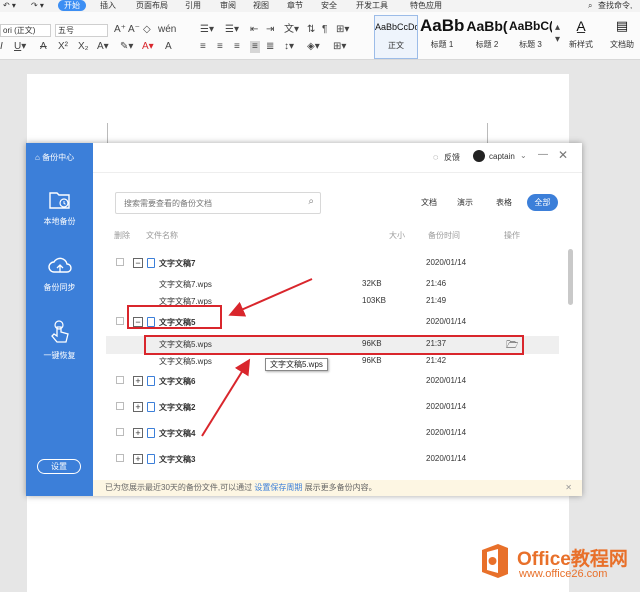 This screenshot has width=640, height=592. What do you see at coordinates (572, 559) in the screenshot?
I see `watermark-title: Office教程网` at bounding box center [572, 559].